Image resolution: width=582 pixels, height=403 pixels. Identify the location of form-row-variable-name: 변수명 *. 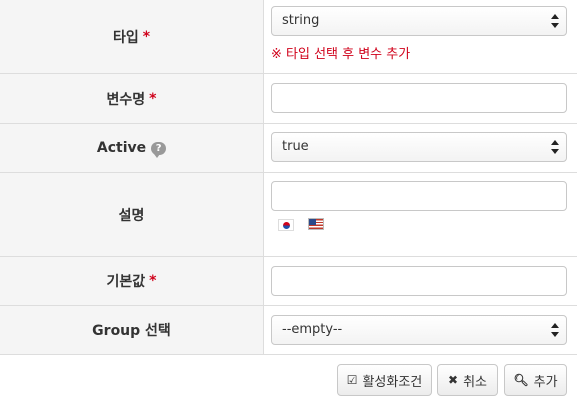
(288, 99).